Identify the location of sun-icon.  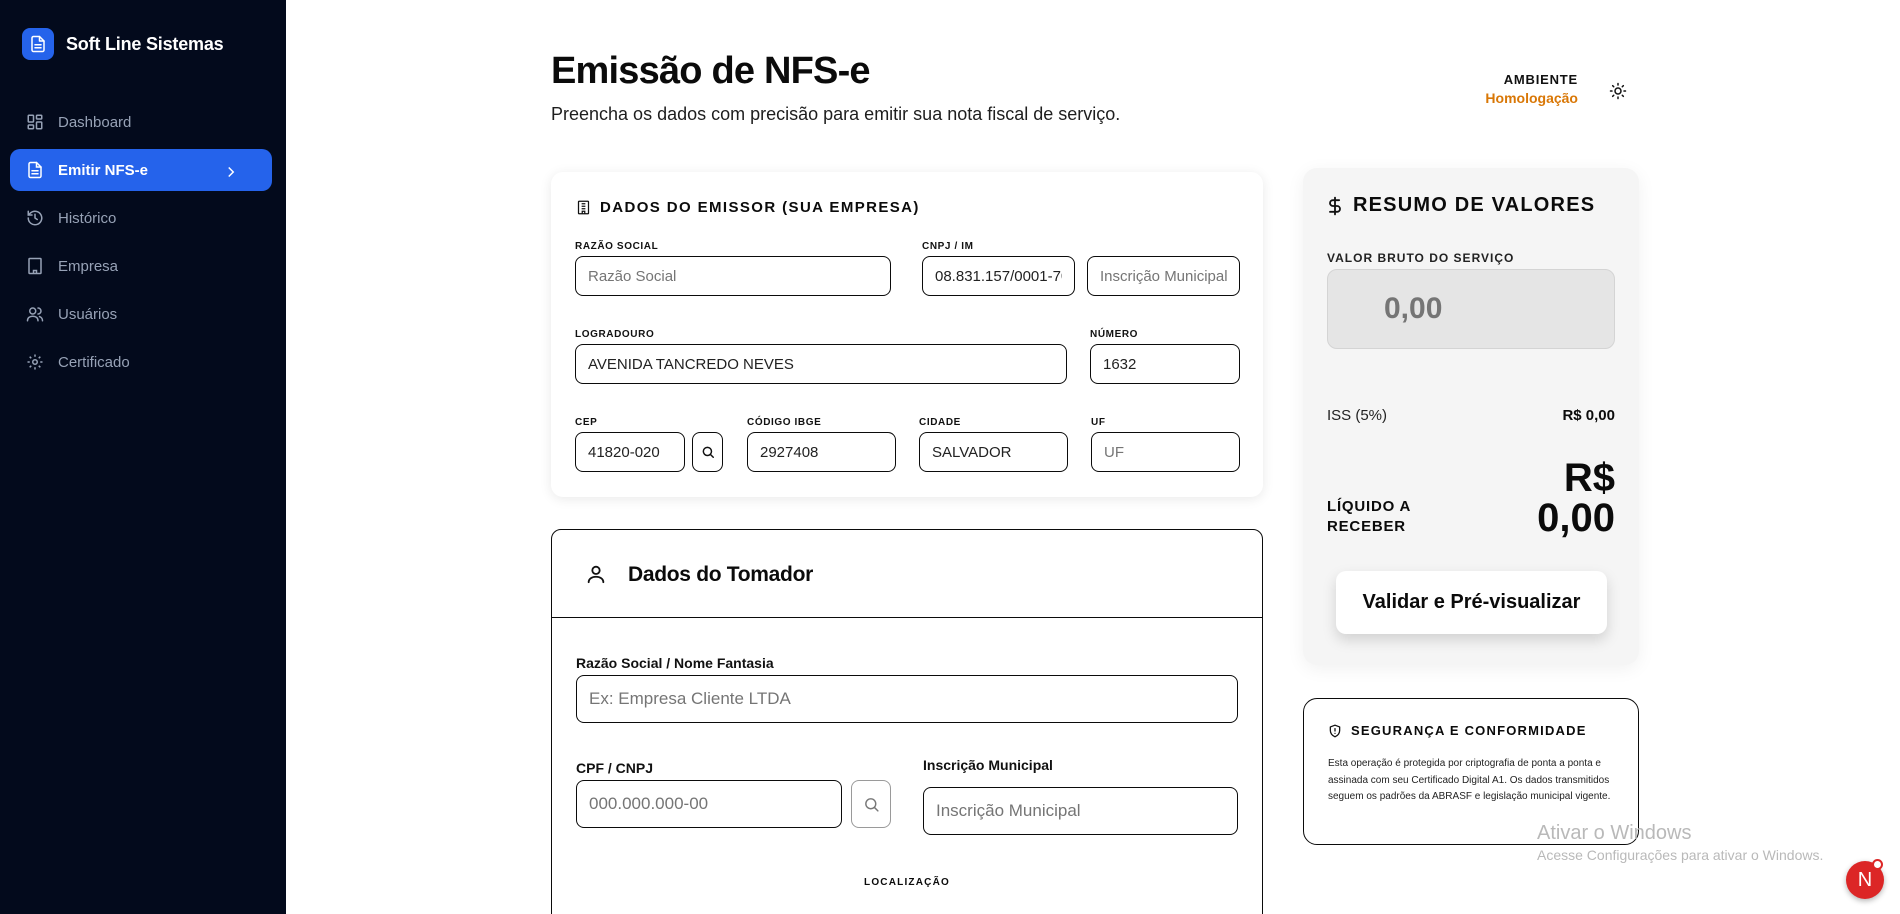
(1618, 91).